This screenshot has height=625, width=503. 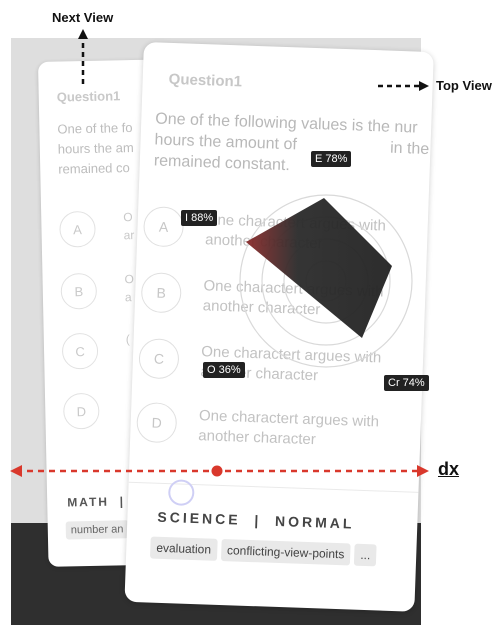 I want to click on dx-label: dx, so click(x=449, y=469).